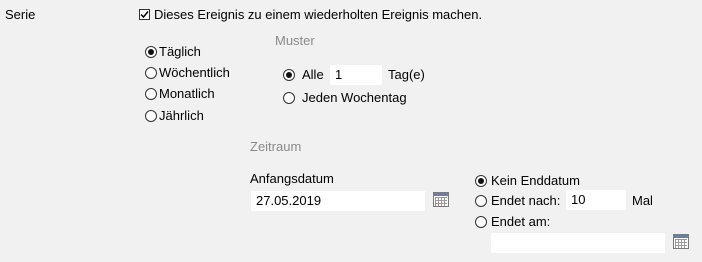 The height and width of the screenshot is (262, 702). What do you see at coordinates (151, 73) in the screenshot?
I see `radio-woechentlich` at bounding box center [151, 73].